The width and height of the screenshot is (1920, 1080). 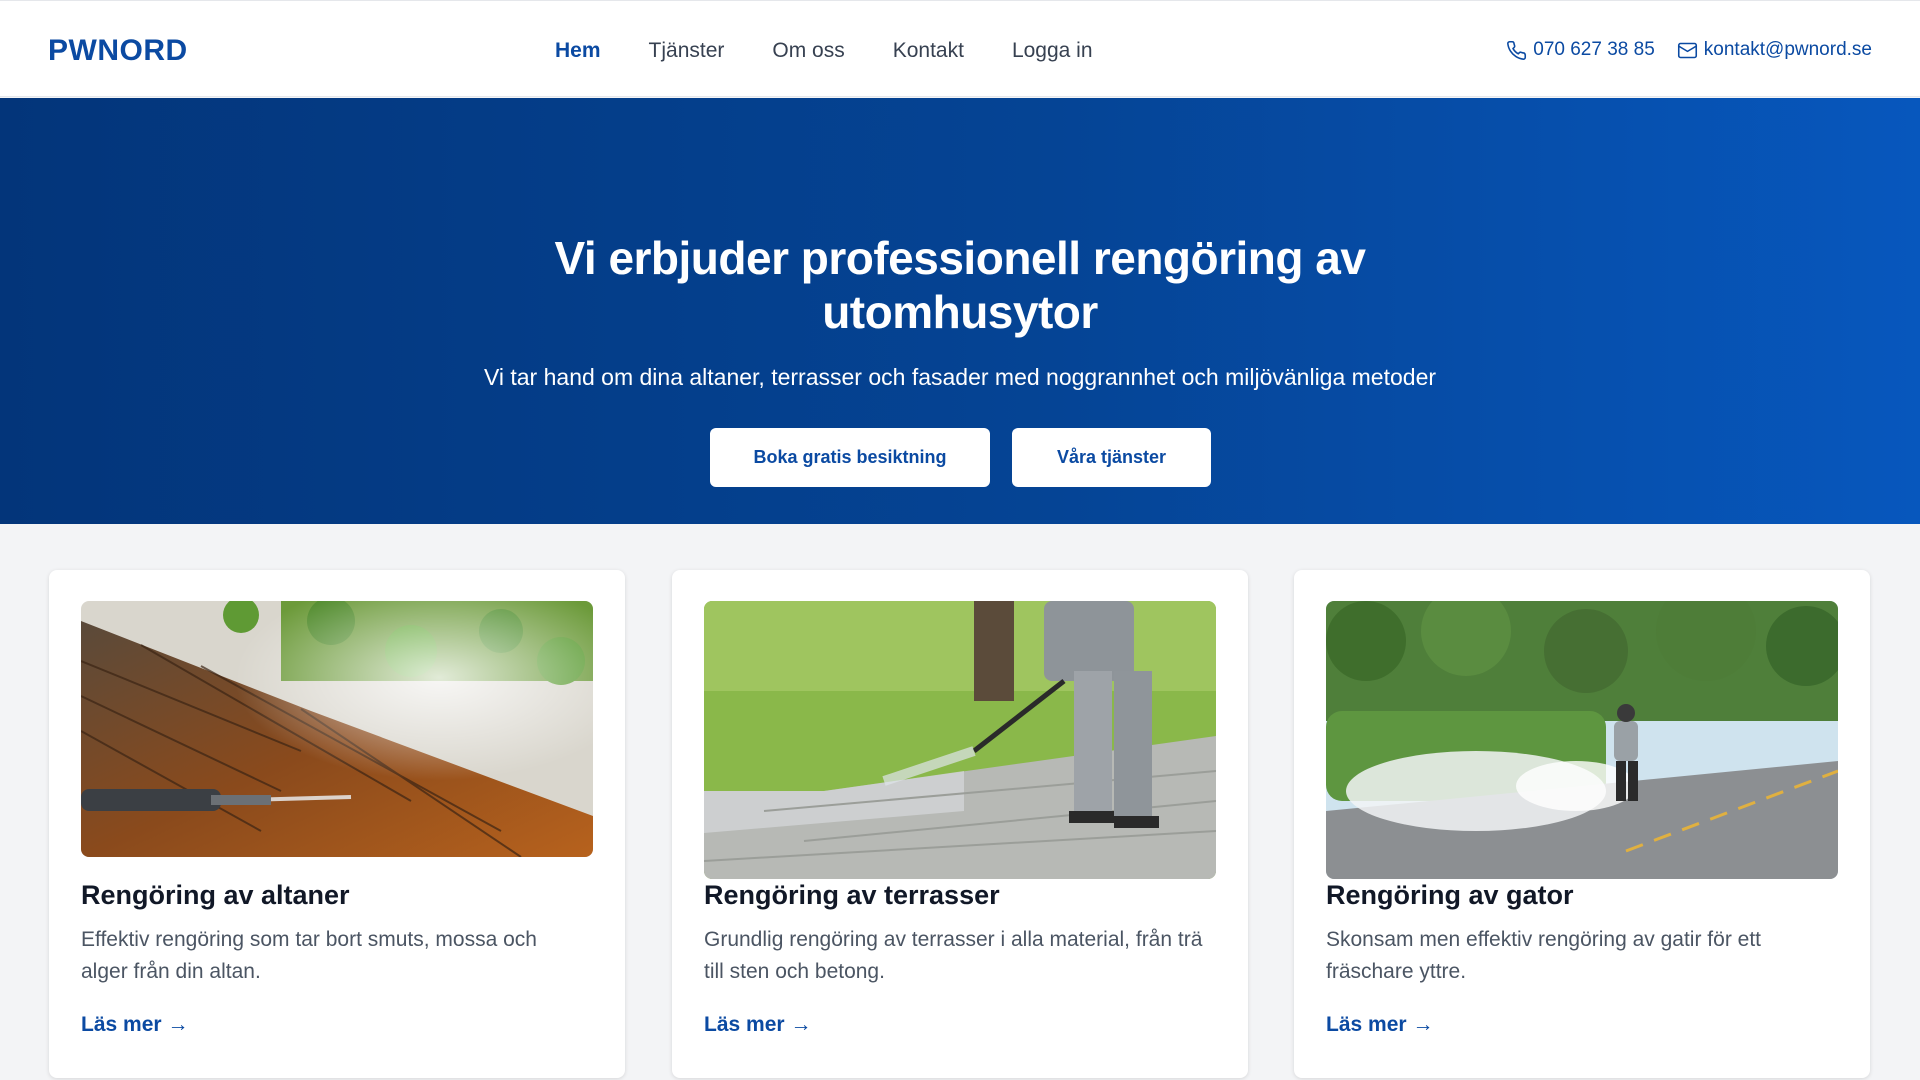 What do you see at coordinates (1111, 457) in the screenshot?
I see `services-button: Våra tjänster` at bounding box center [1111, 457].